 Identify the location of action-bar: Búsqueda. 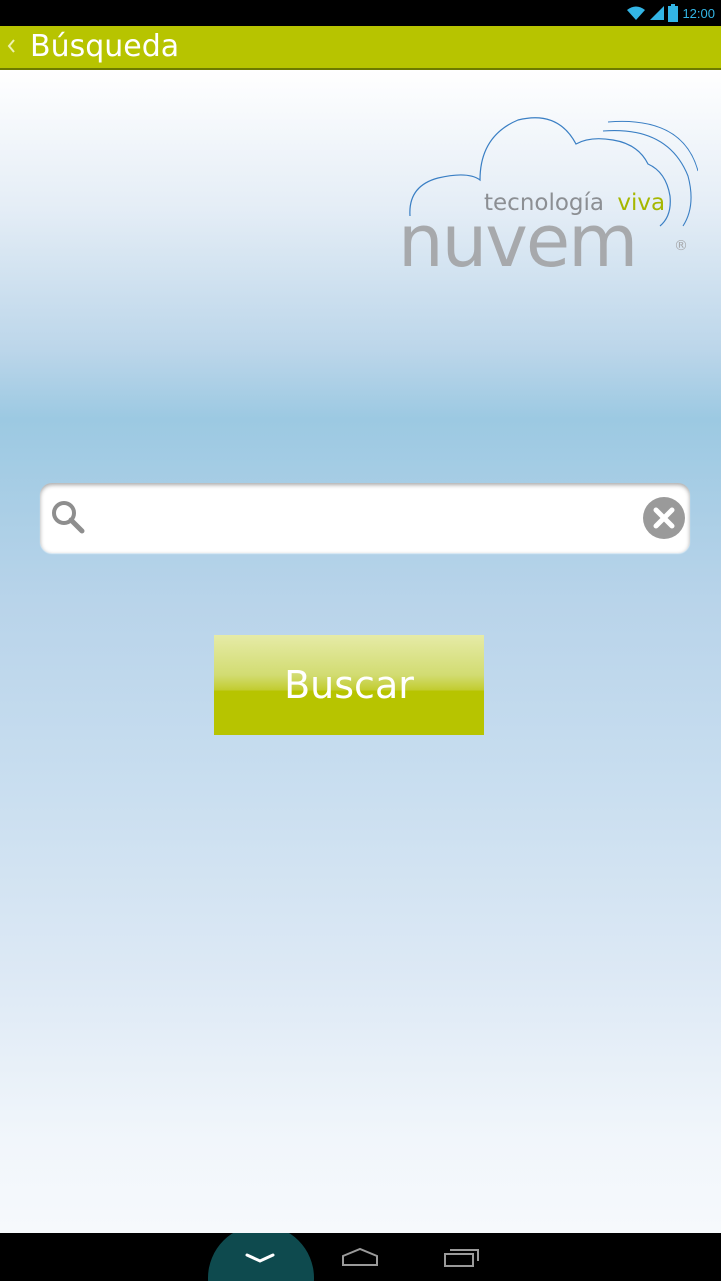
(360, 48).